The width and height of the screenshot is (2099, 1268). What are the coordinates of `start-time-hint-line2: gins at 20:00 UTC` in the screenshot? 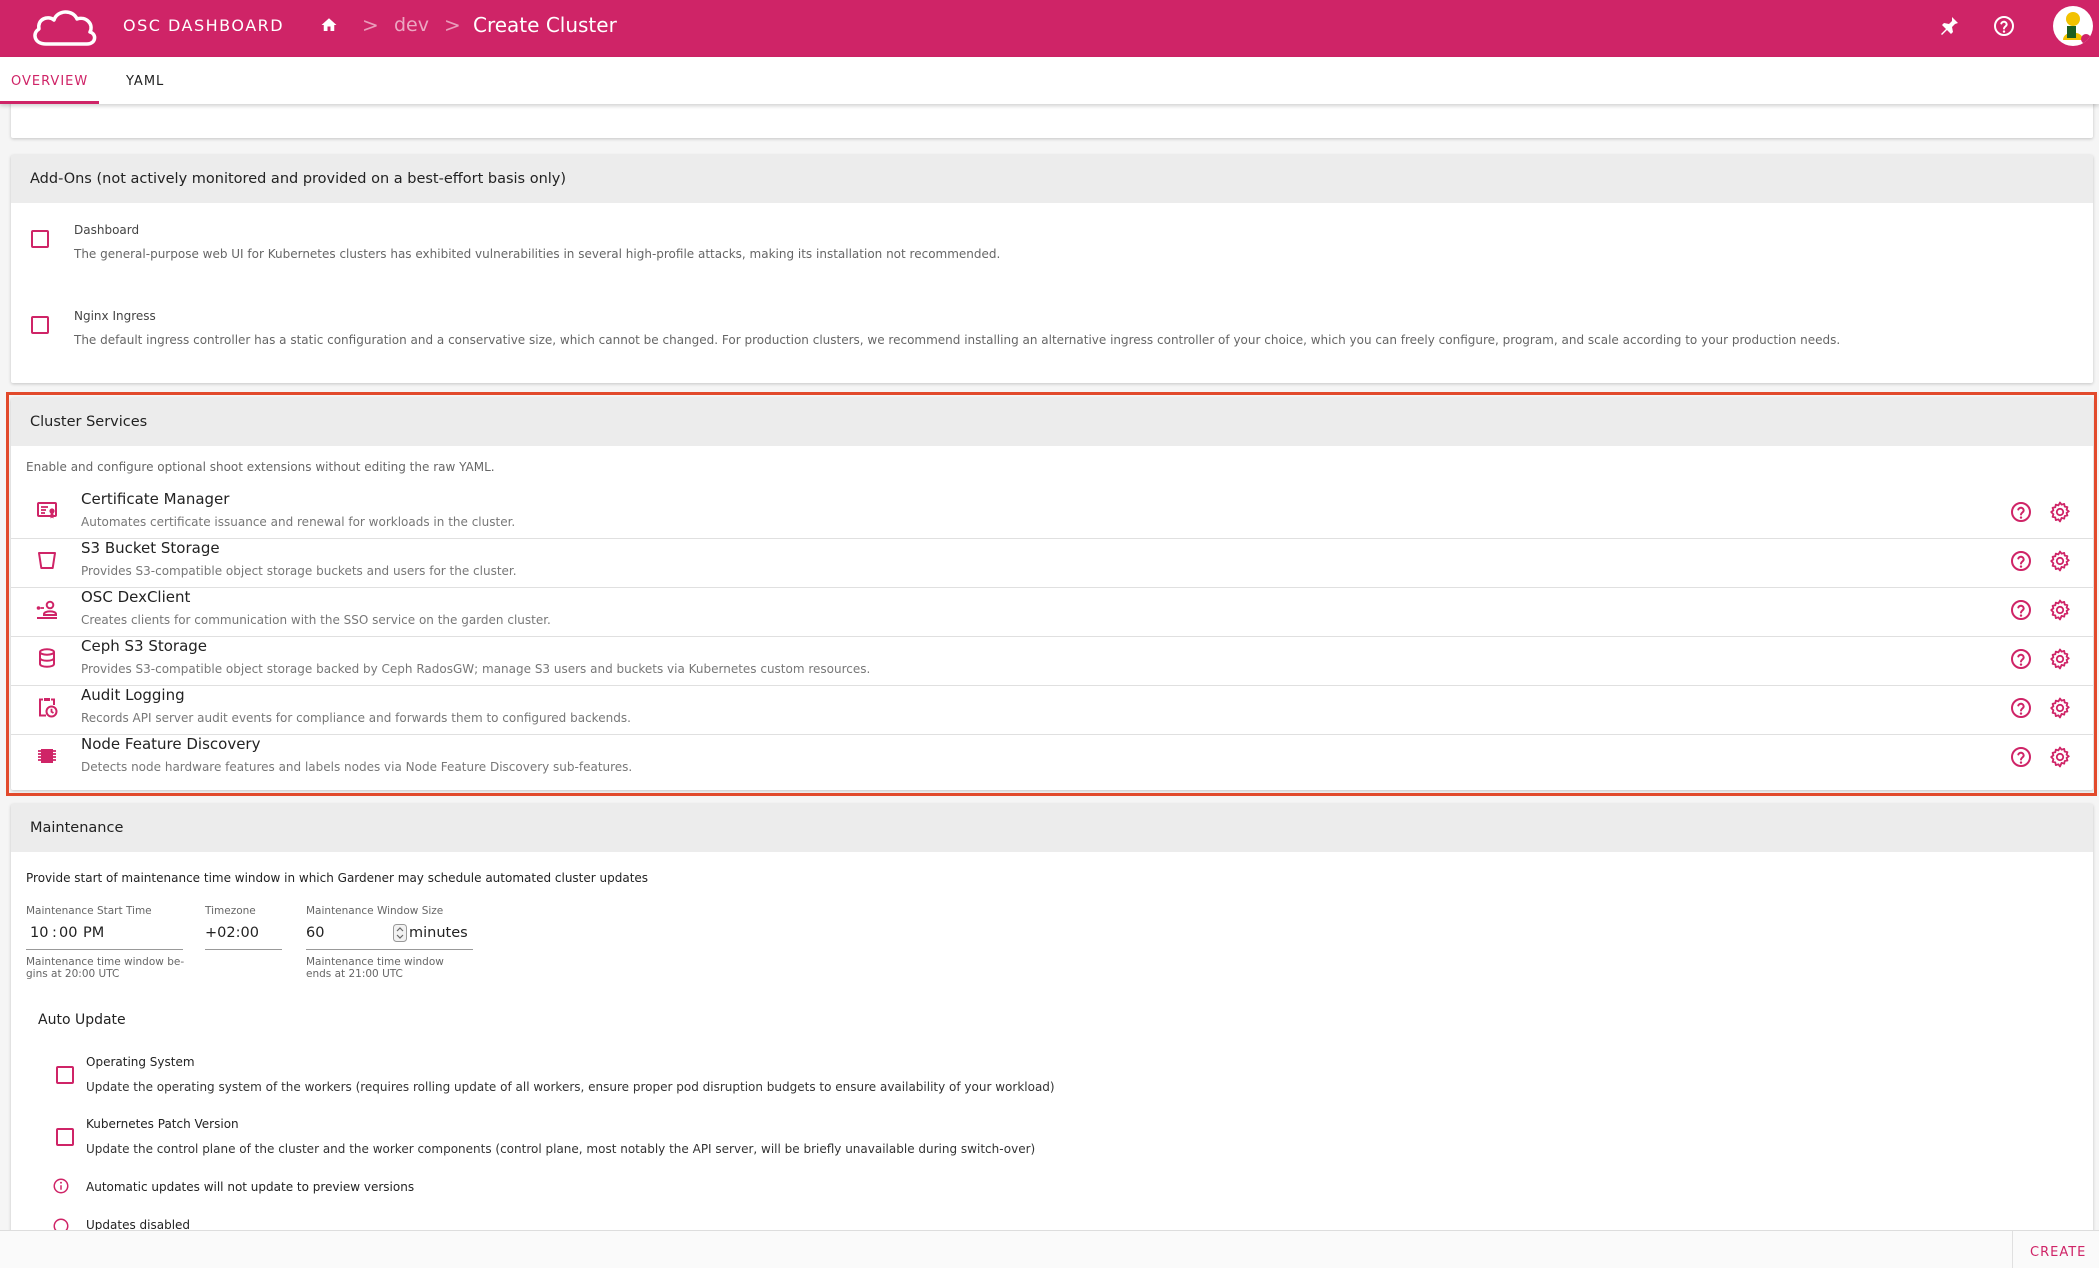 It's located at (73, 974).